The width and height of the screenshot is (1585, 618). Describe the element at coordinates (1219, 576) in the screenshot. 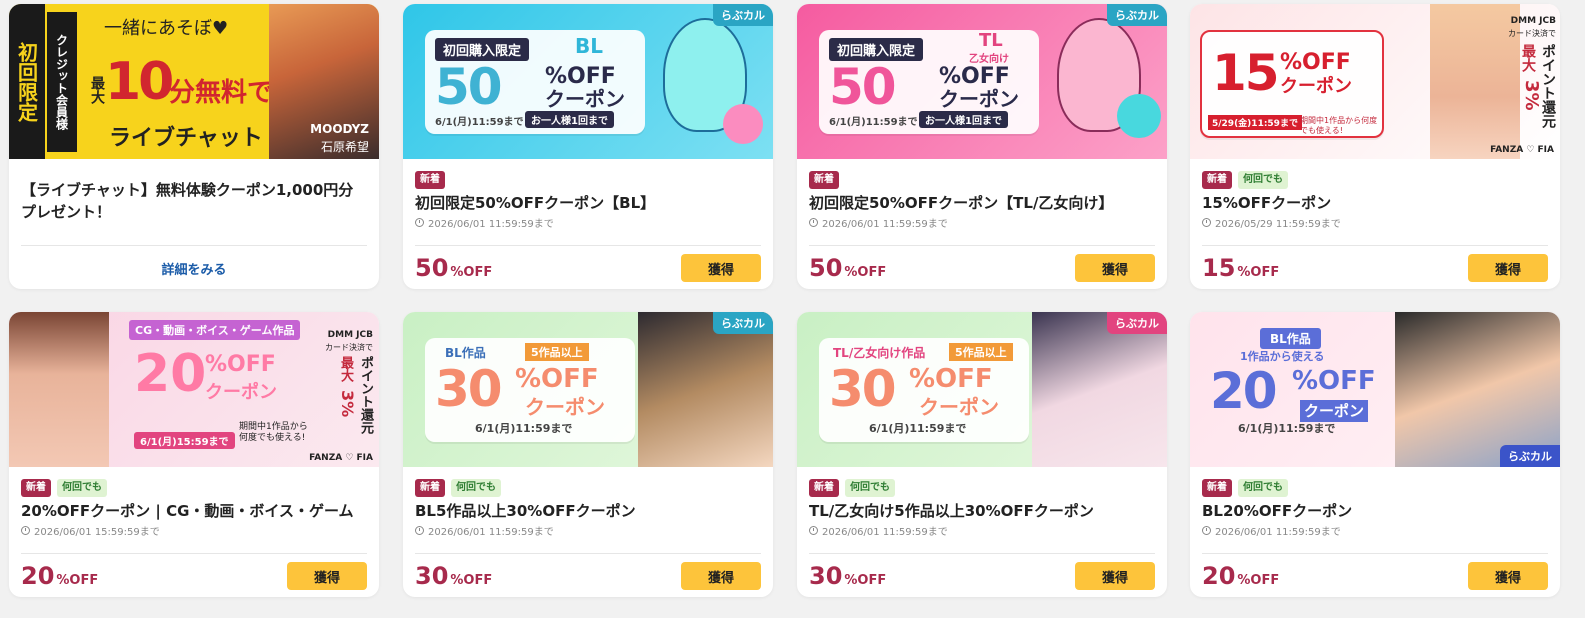

I see `discount-number: 20` at that location.